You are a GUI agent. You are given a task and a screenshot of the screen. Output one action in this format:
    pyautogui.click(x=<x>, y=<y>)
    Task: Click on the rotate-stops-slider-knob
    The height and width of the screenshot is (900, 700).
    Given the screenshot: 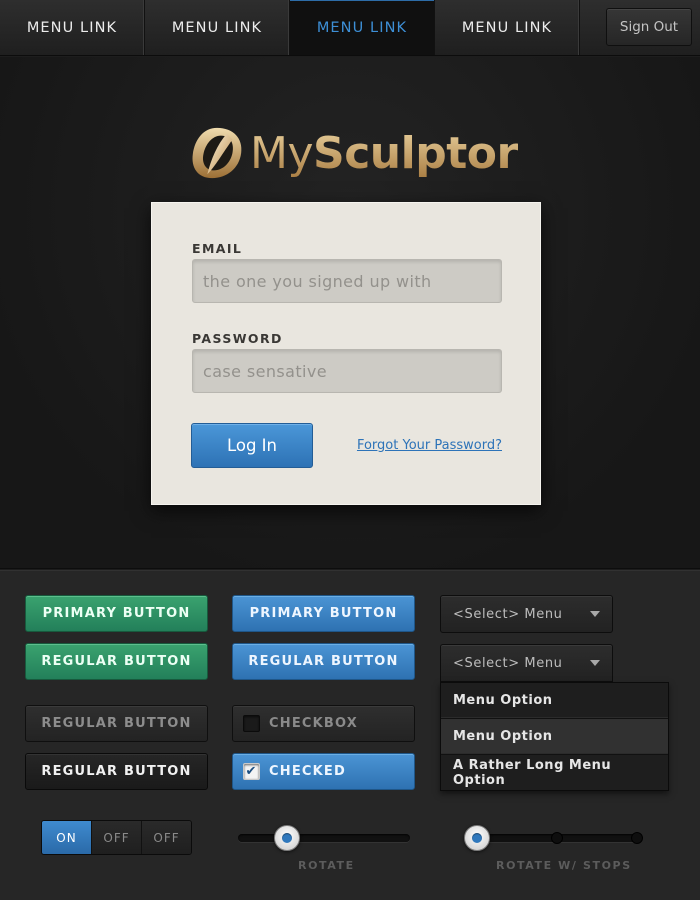 What is the action you would take?
    pyautogui.click(x=477, y=838)
    